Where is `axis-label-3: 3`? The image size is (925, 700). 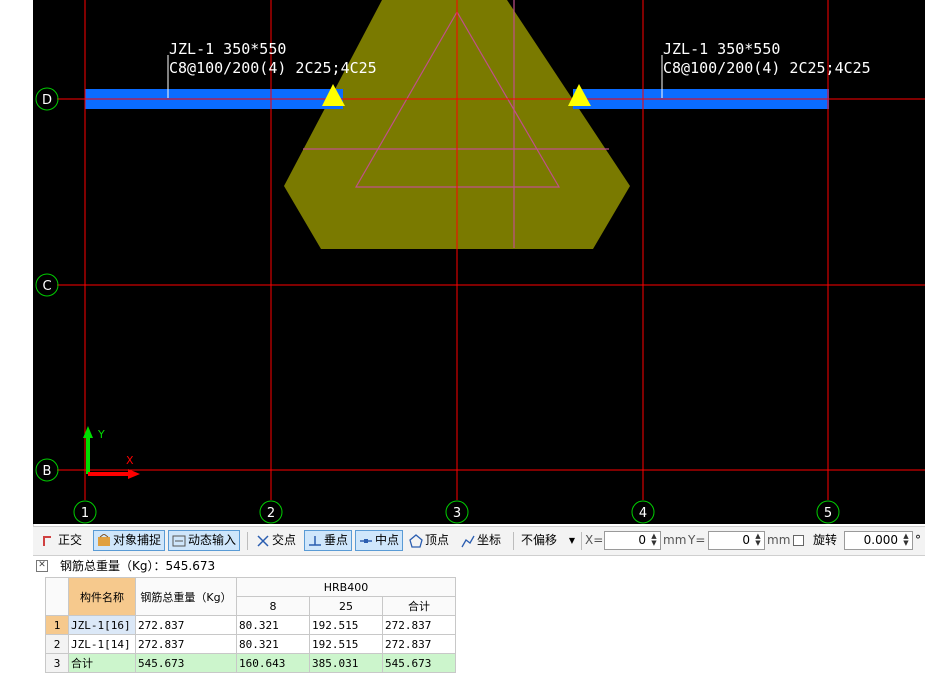
axis-label-3: 3 is located at coordinates (457, 513).